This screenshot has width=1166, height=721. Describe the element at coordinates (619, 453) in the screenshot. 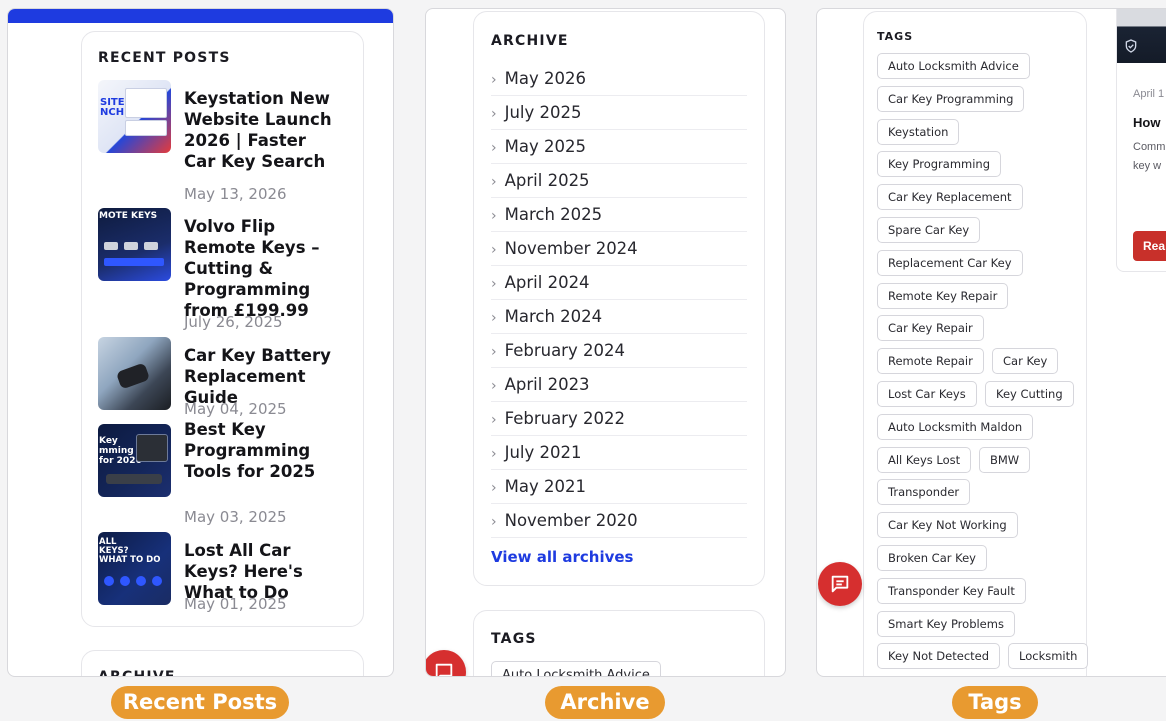

I see `archive-month-link: › July 2021` at that location.